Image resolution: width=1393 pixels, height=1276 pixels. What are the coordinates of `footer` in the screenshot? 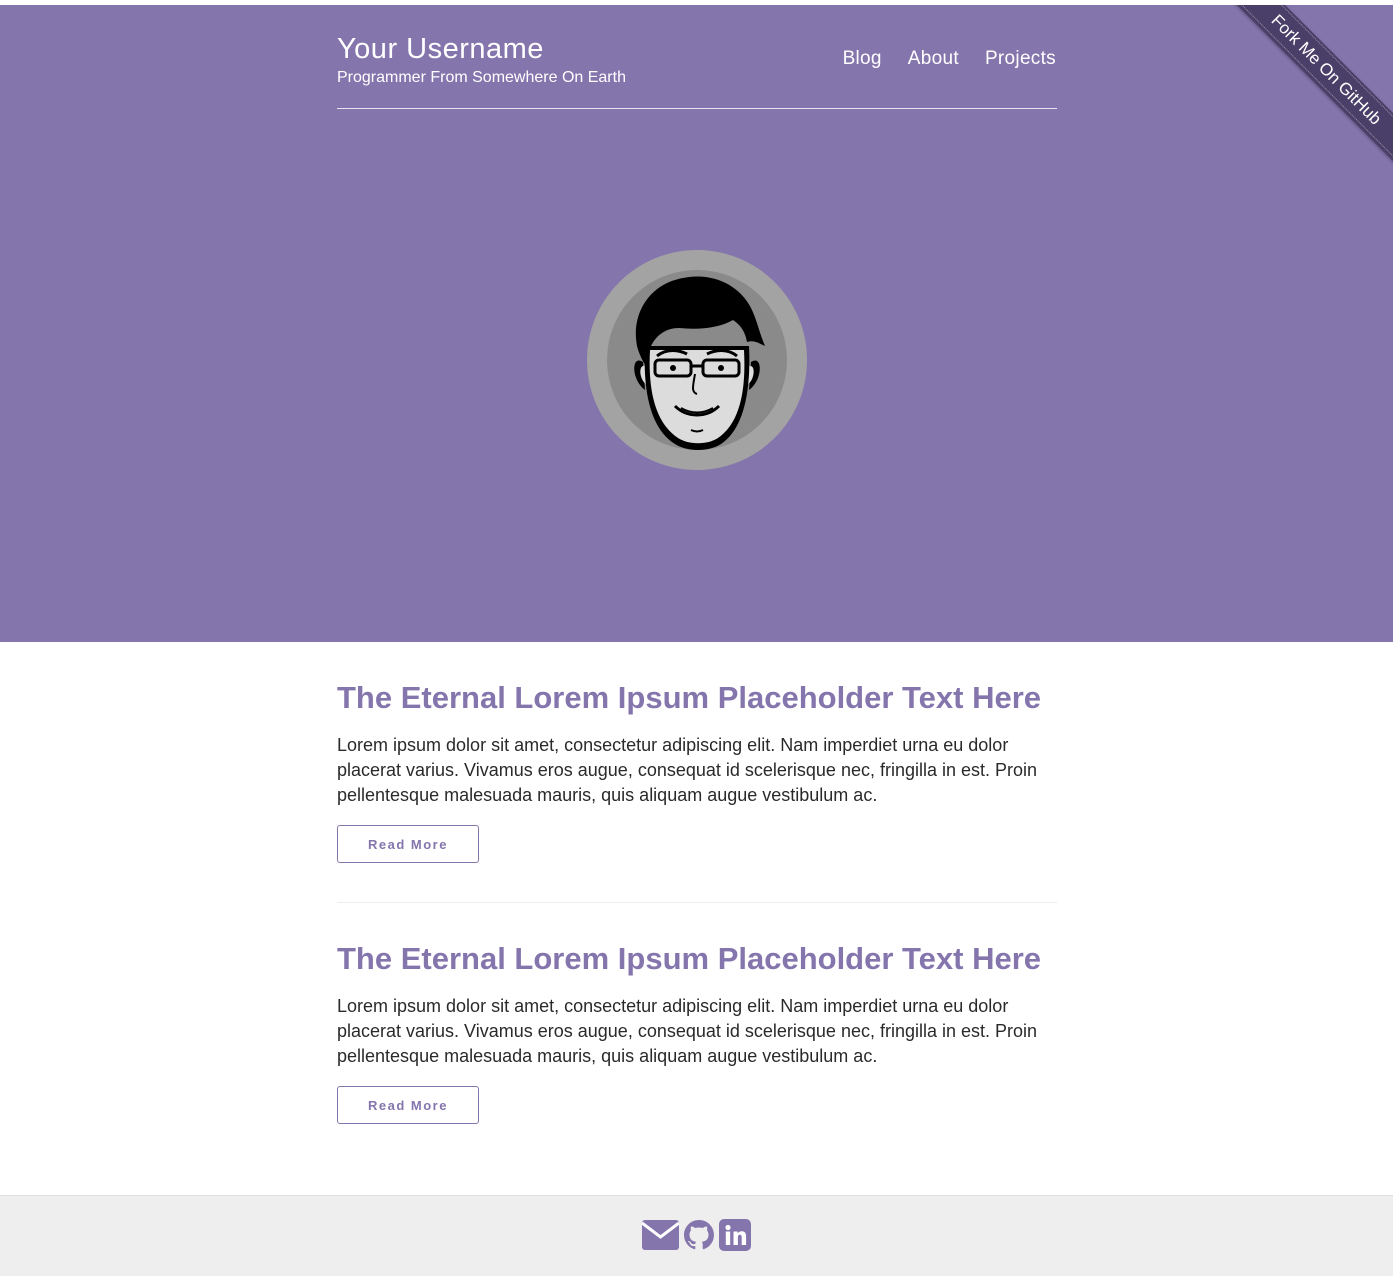 It's located at (696, 1235).